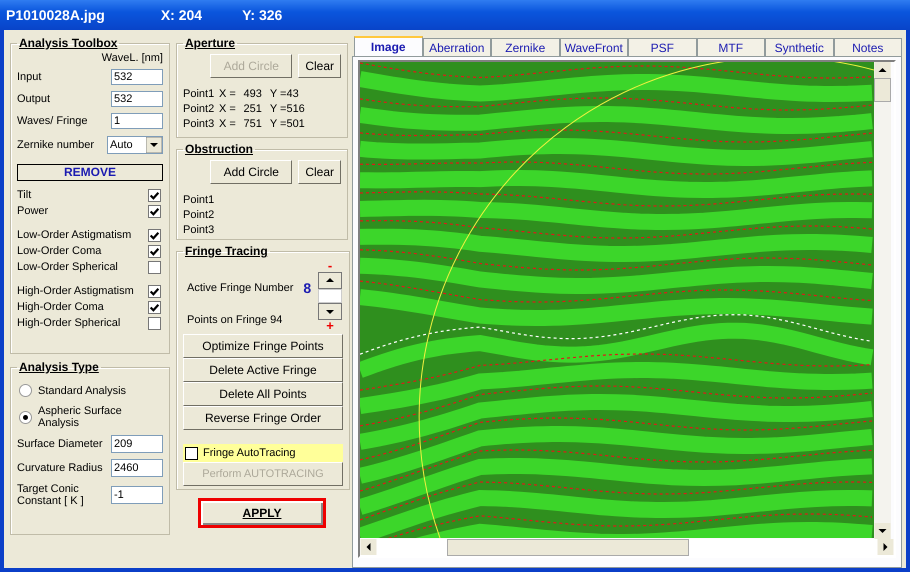 The width and height of the screenshot is (910, 572). I want to click on tab: PSF, so click(662, 47).